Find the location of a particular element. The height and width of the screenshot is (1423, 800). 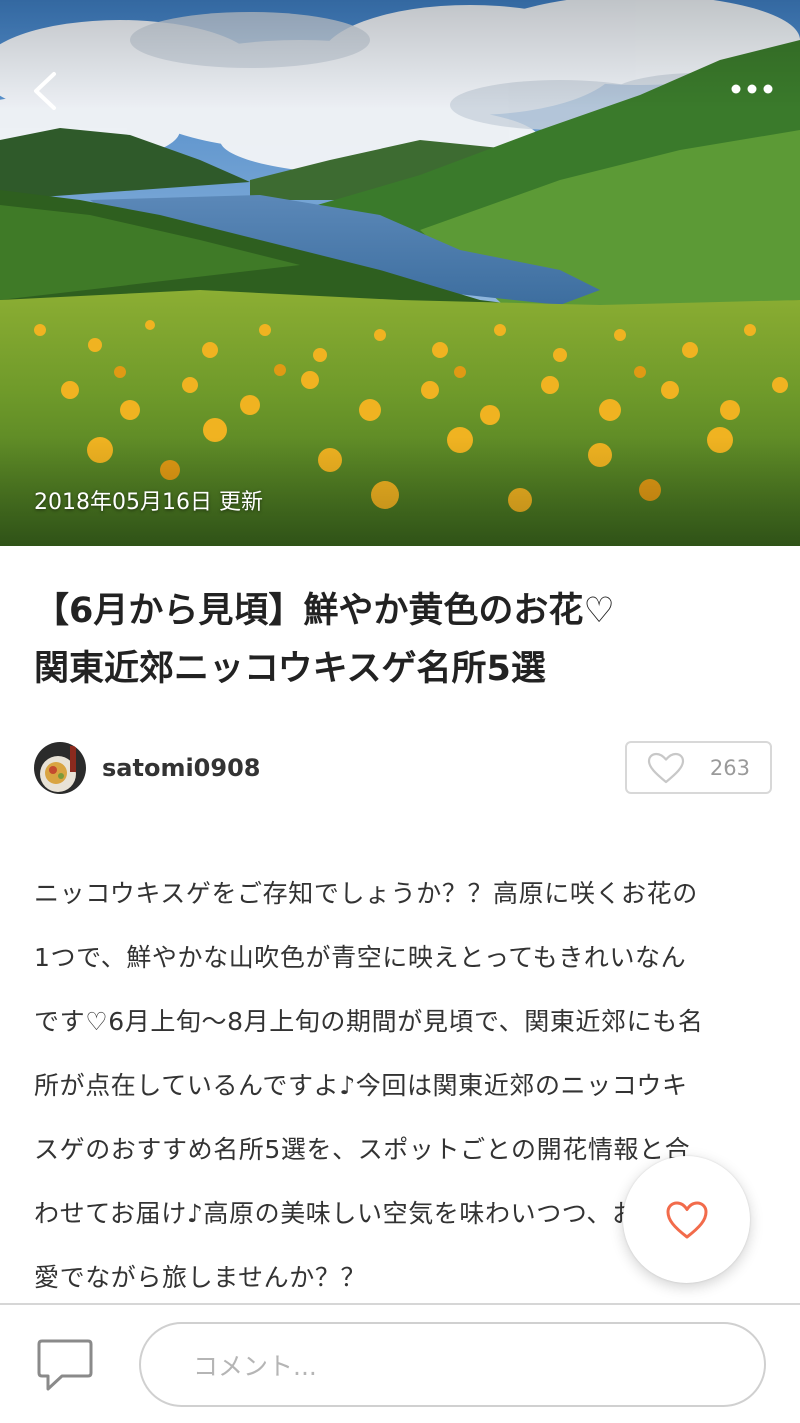

floating-like-button is located at coordinates (686, 1219).